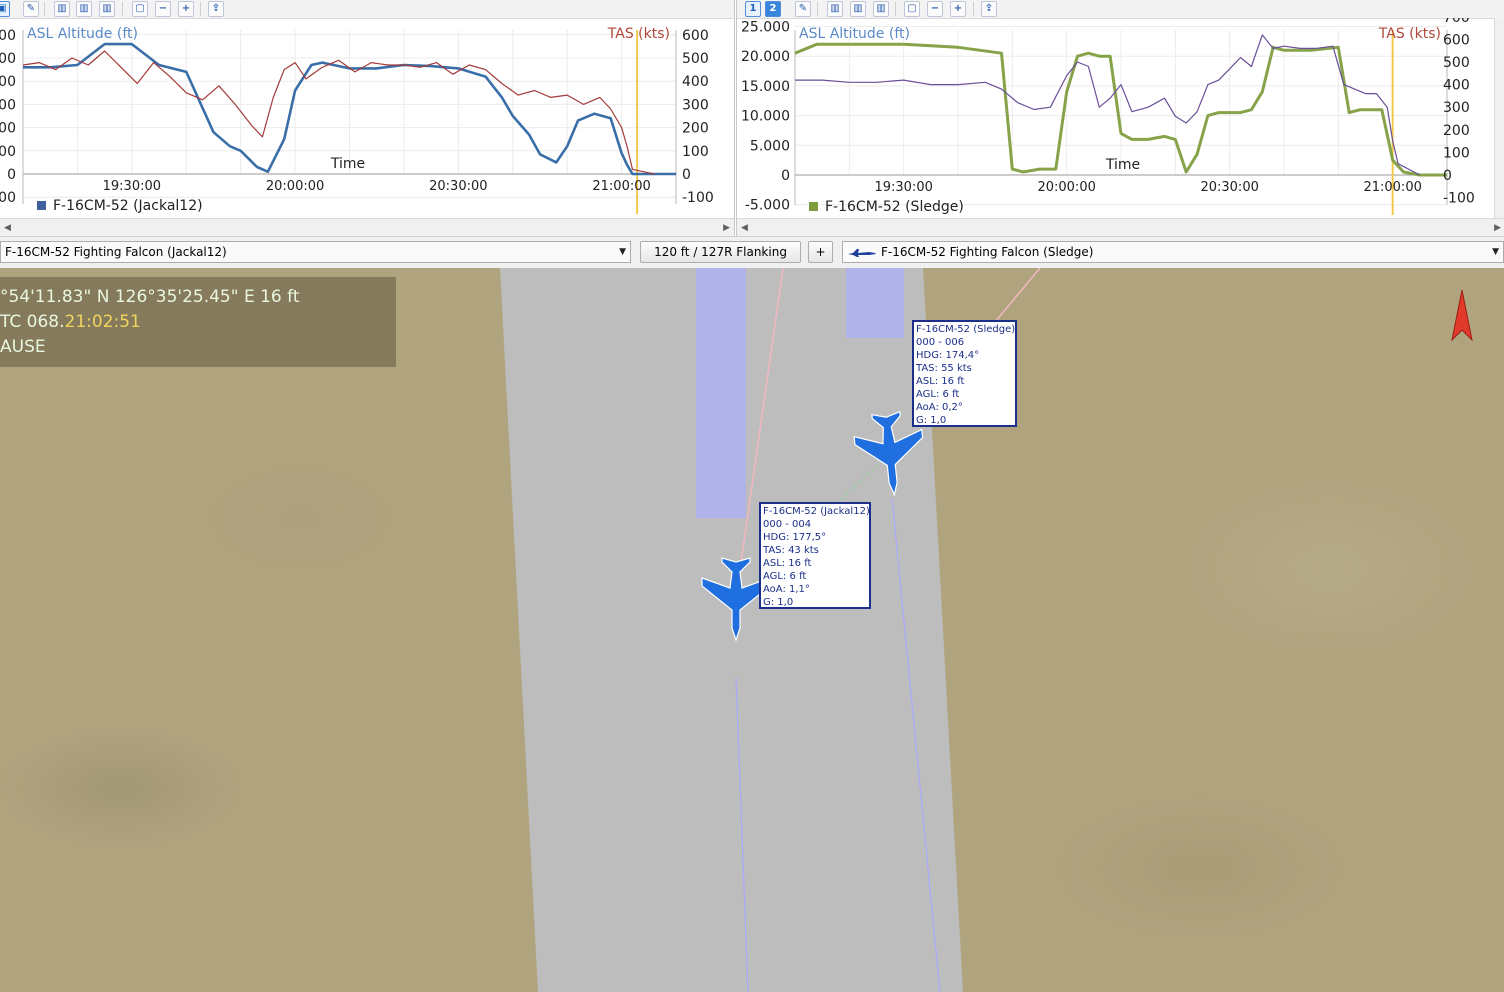  I want to click on tab-1-button: 1, so click(753, 9).